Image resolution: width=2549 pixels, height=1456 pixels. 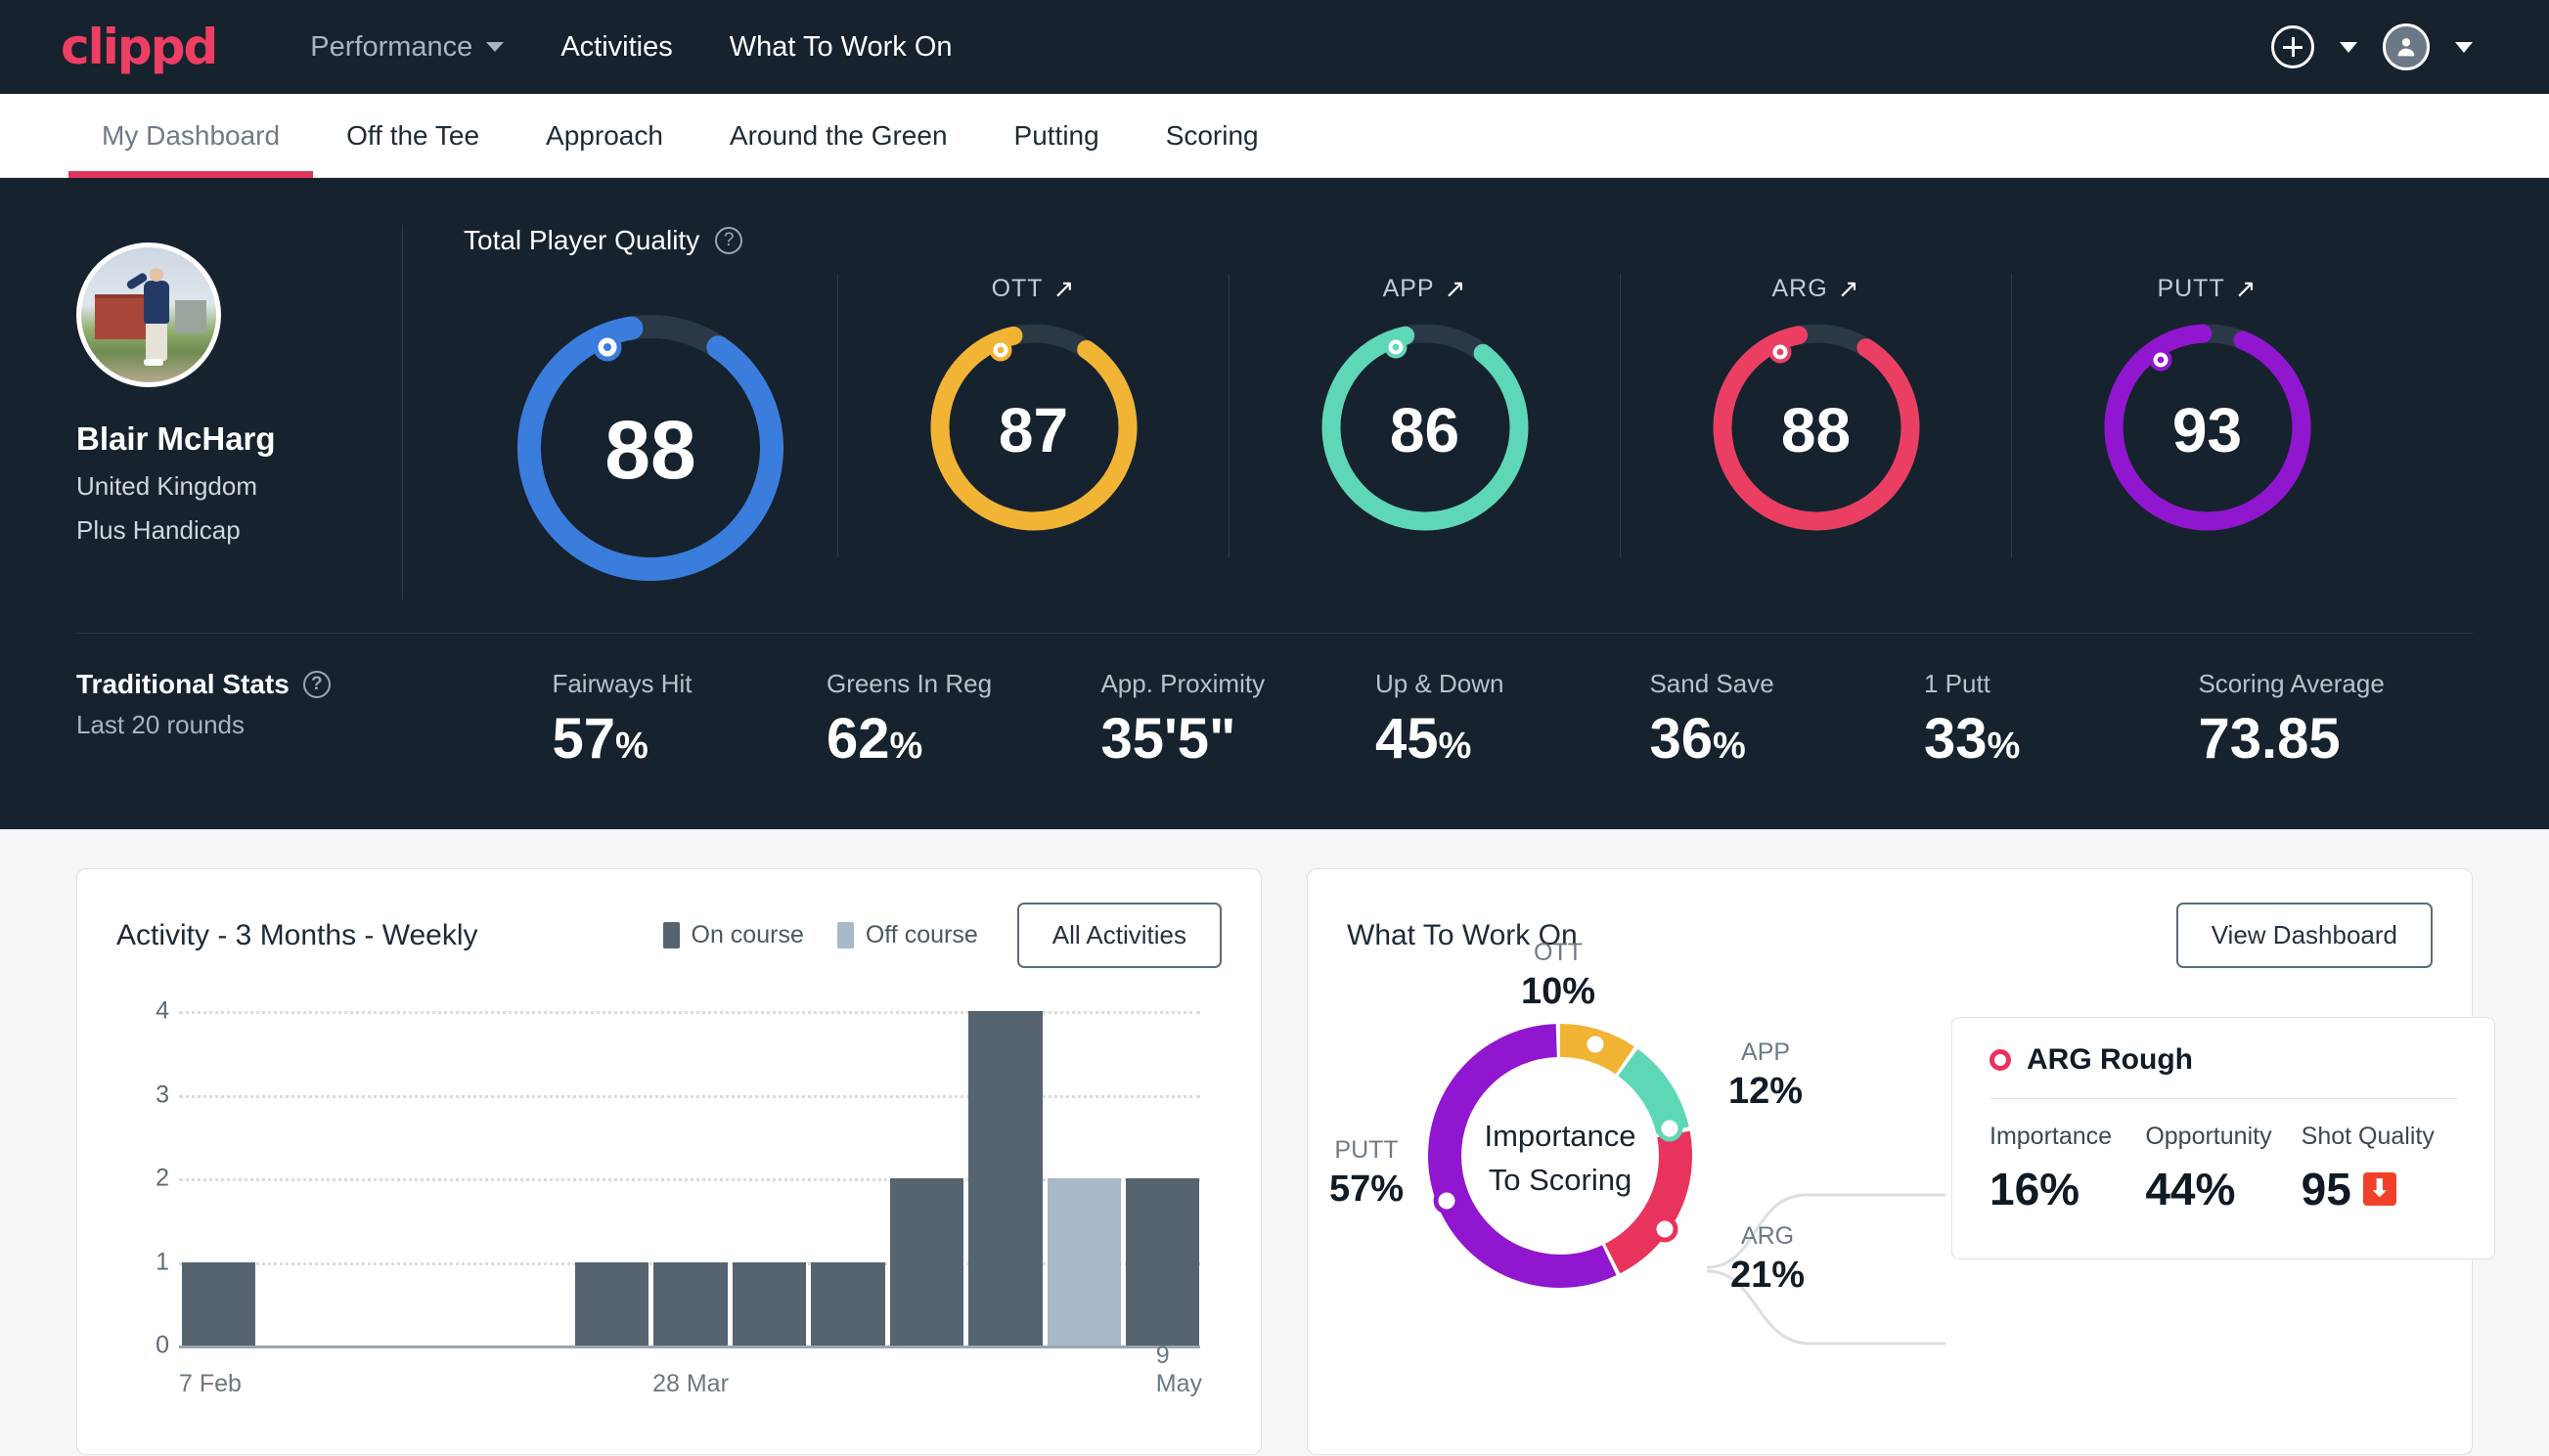 What do you see at coordinates (1407, 739) in the screenshot?
I see `stat-number: 45` at bounding box center [1407, 739].